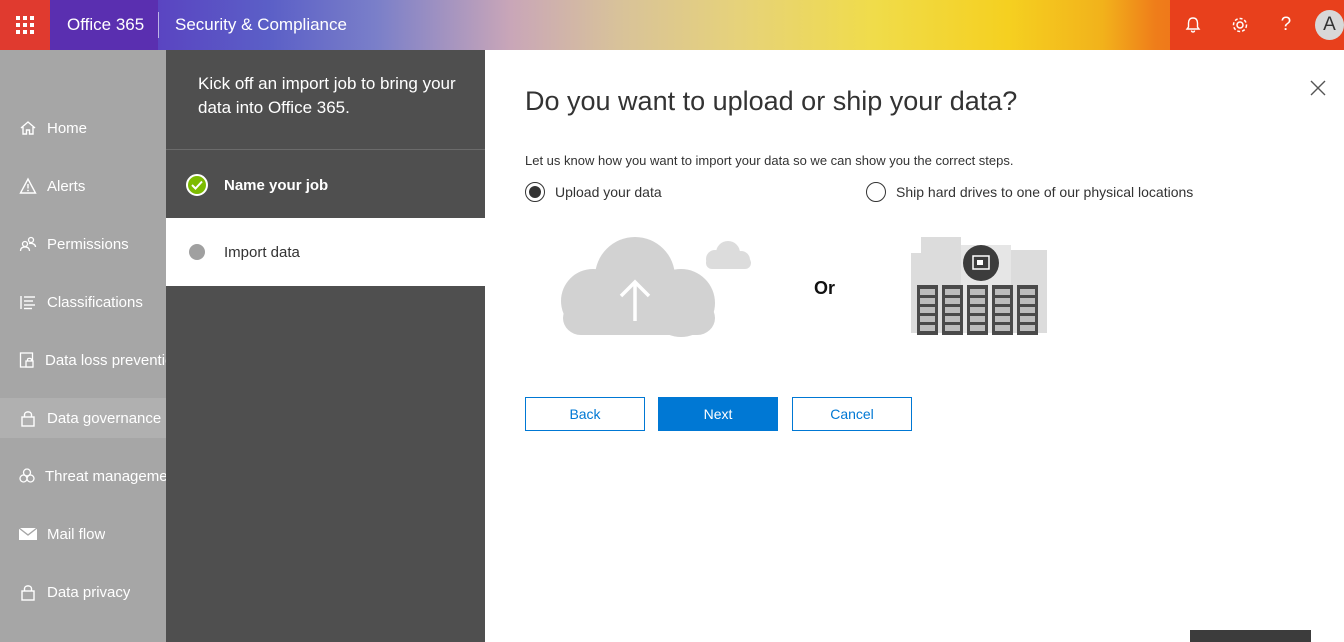 Image resolution: width=1344 pixels, height=642 pixels. I want to click on nav-item-threat-management: Threat management, so click(83, 476).